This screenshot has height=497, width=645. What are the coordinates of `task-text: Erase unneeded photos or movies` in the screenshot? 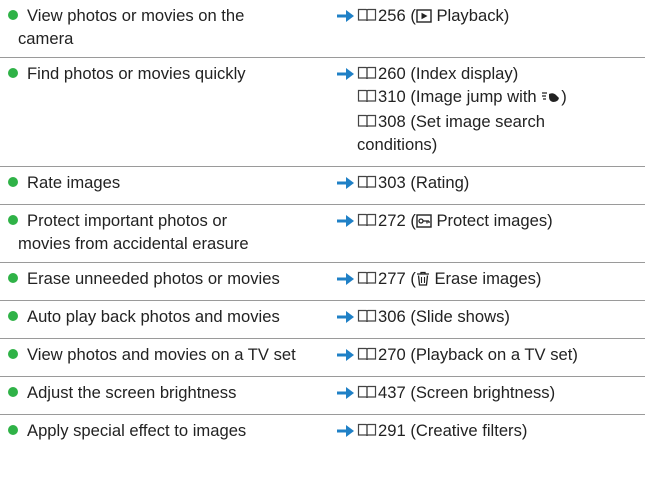 It's located at (159, 278).